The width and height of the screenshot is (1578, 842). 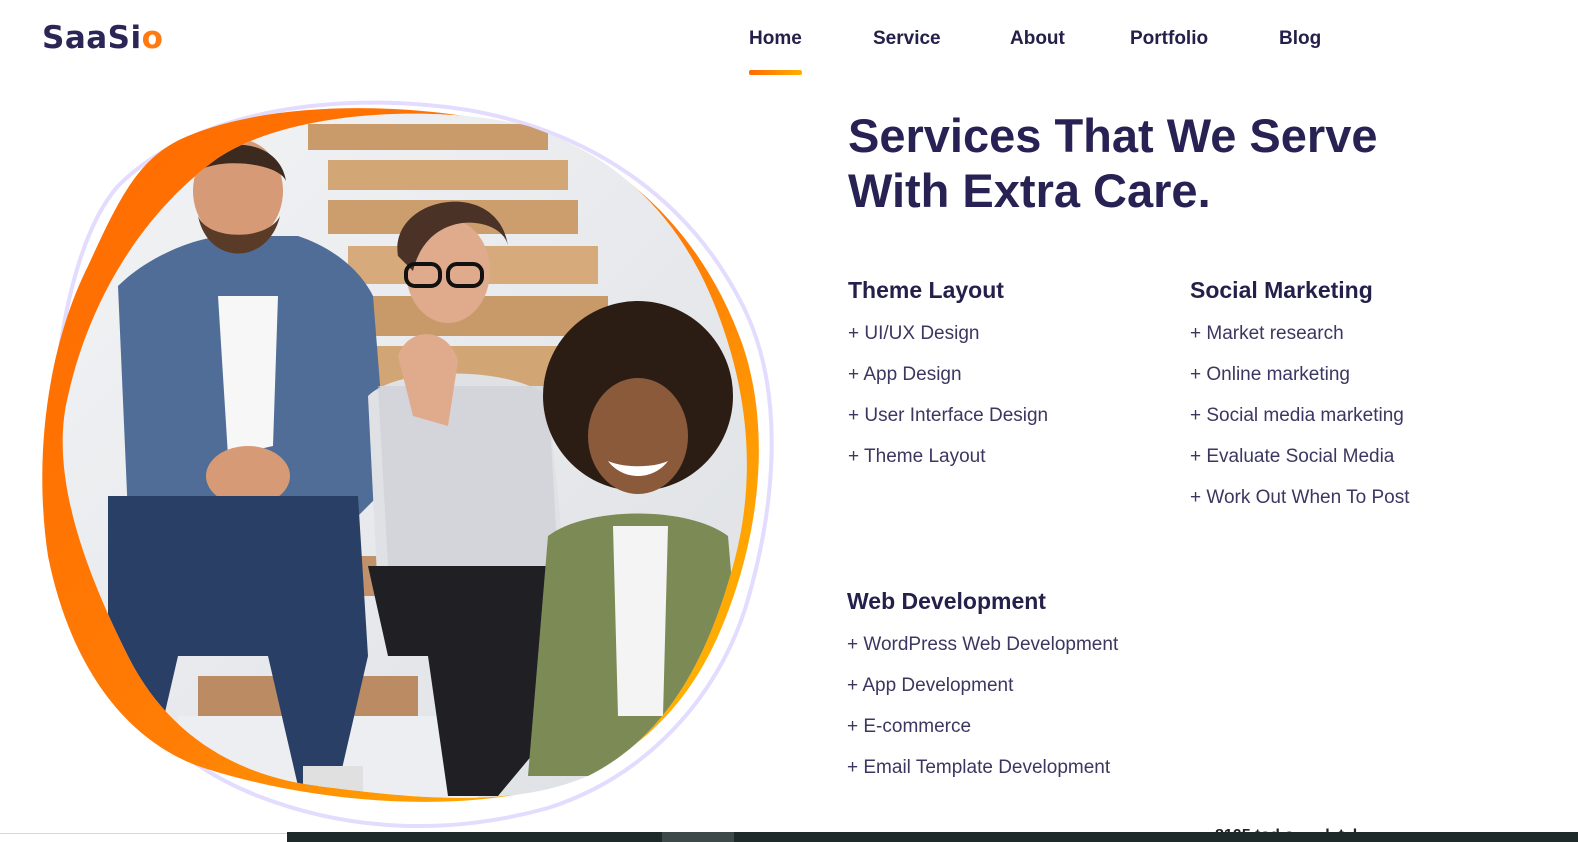 I want to click on service-item: + Work Out When To Post, so click(x=1299, y=506).